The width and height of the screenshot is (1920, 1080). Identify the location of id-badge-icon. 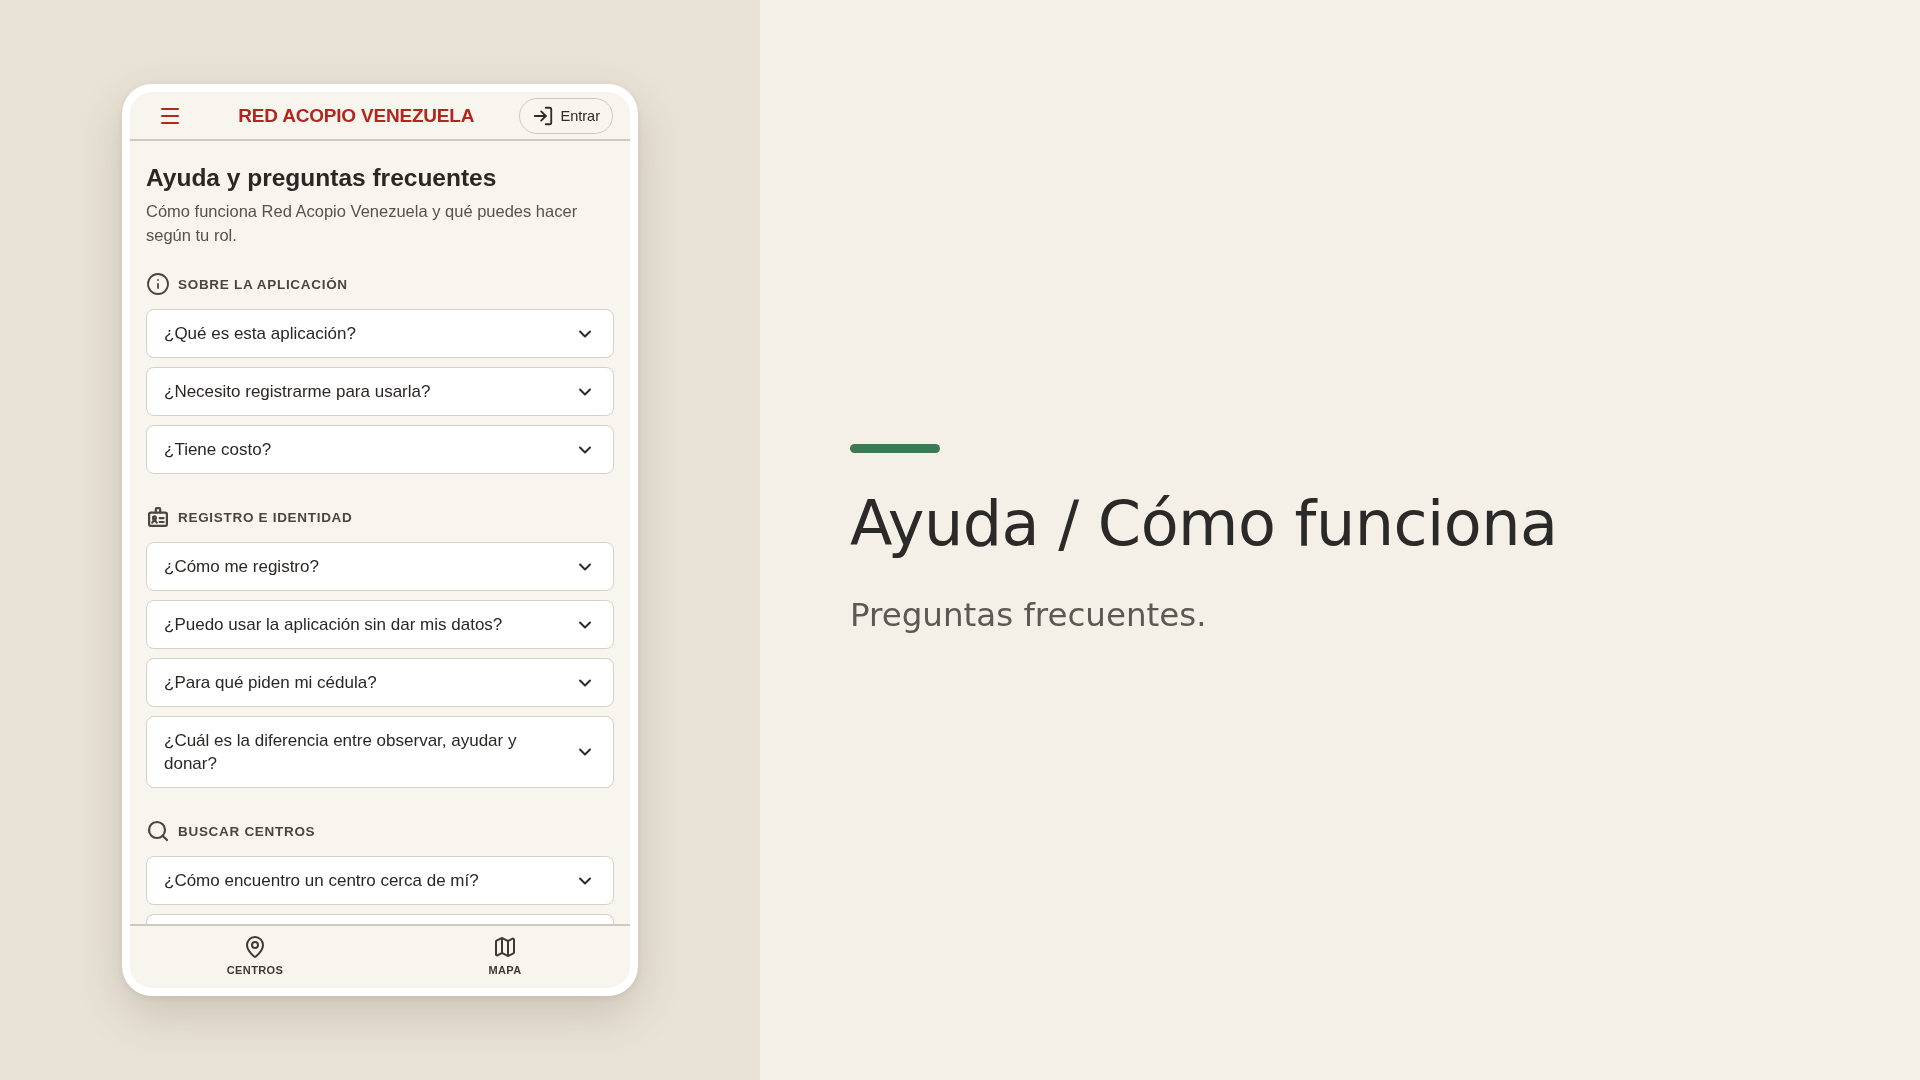
(158, 517).